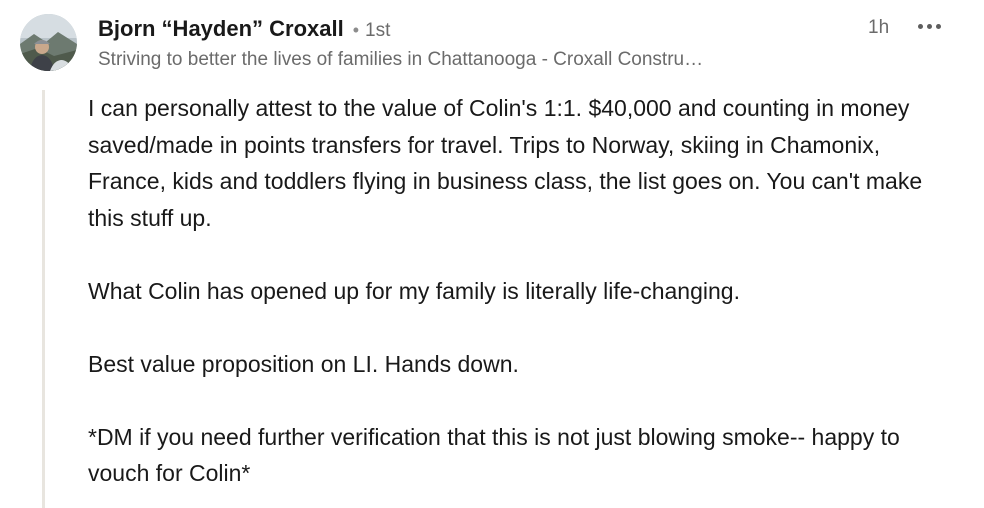 The width and height of the screenshot is (984, 508). What do you see at coordinates (378, 30) in the screenshot?
I see `connection-degree: 1st` at bounding box center [378, 30].